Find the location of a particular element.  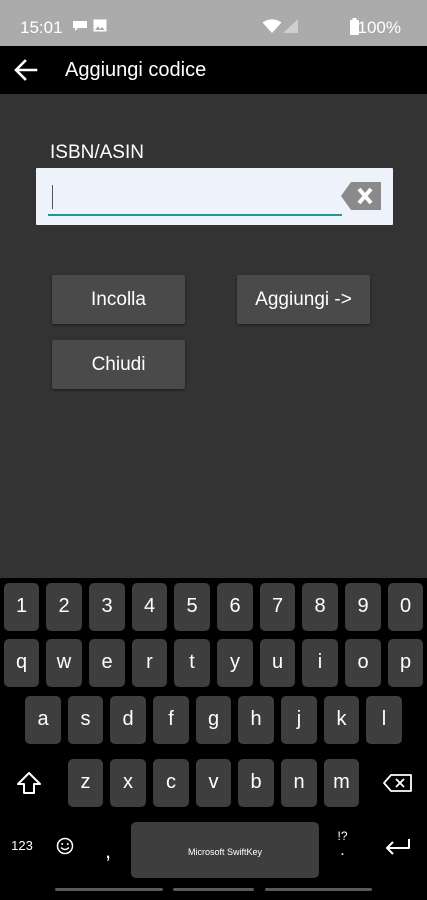

key-d: d is located at coordinates (128, 720).